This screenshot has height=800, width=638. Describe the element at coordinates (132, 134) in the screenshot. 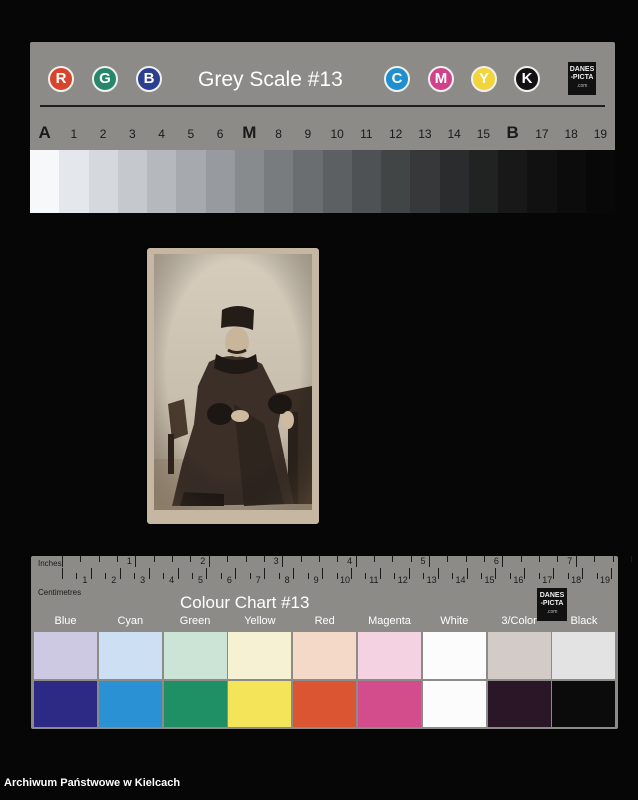

I see `grey-scale-label: 3` at that location.